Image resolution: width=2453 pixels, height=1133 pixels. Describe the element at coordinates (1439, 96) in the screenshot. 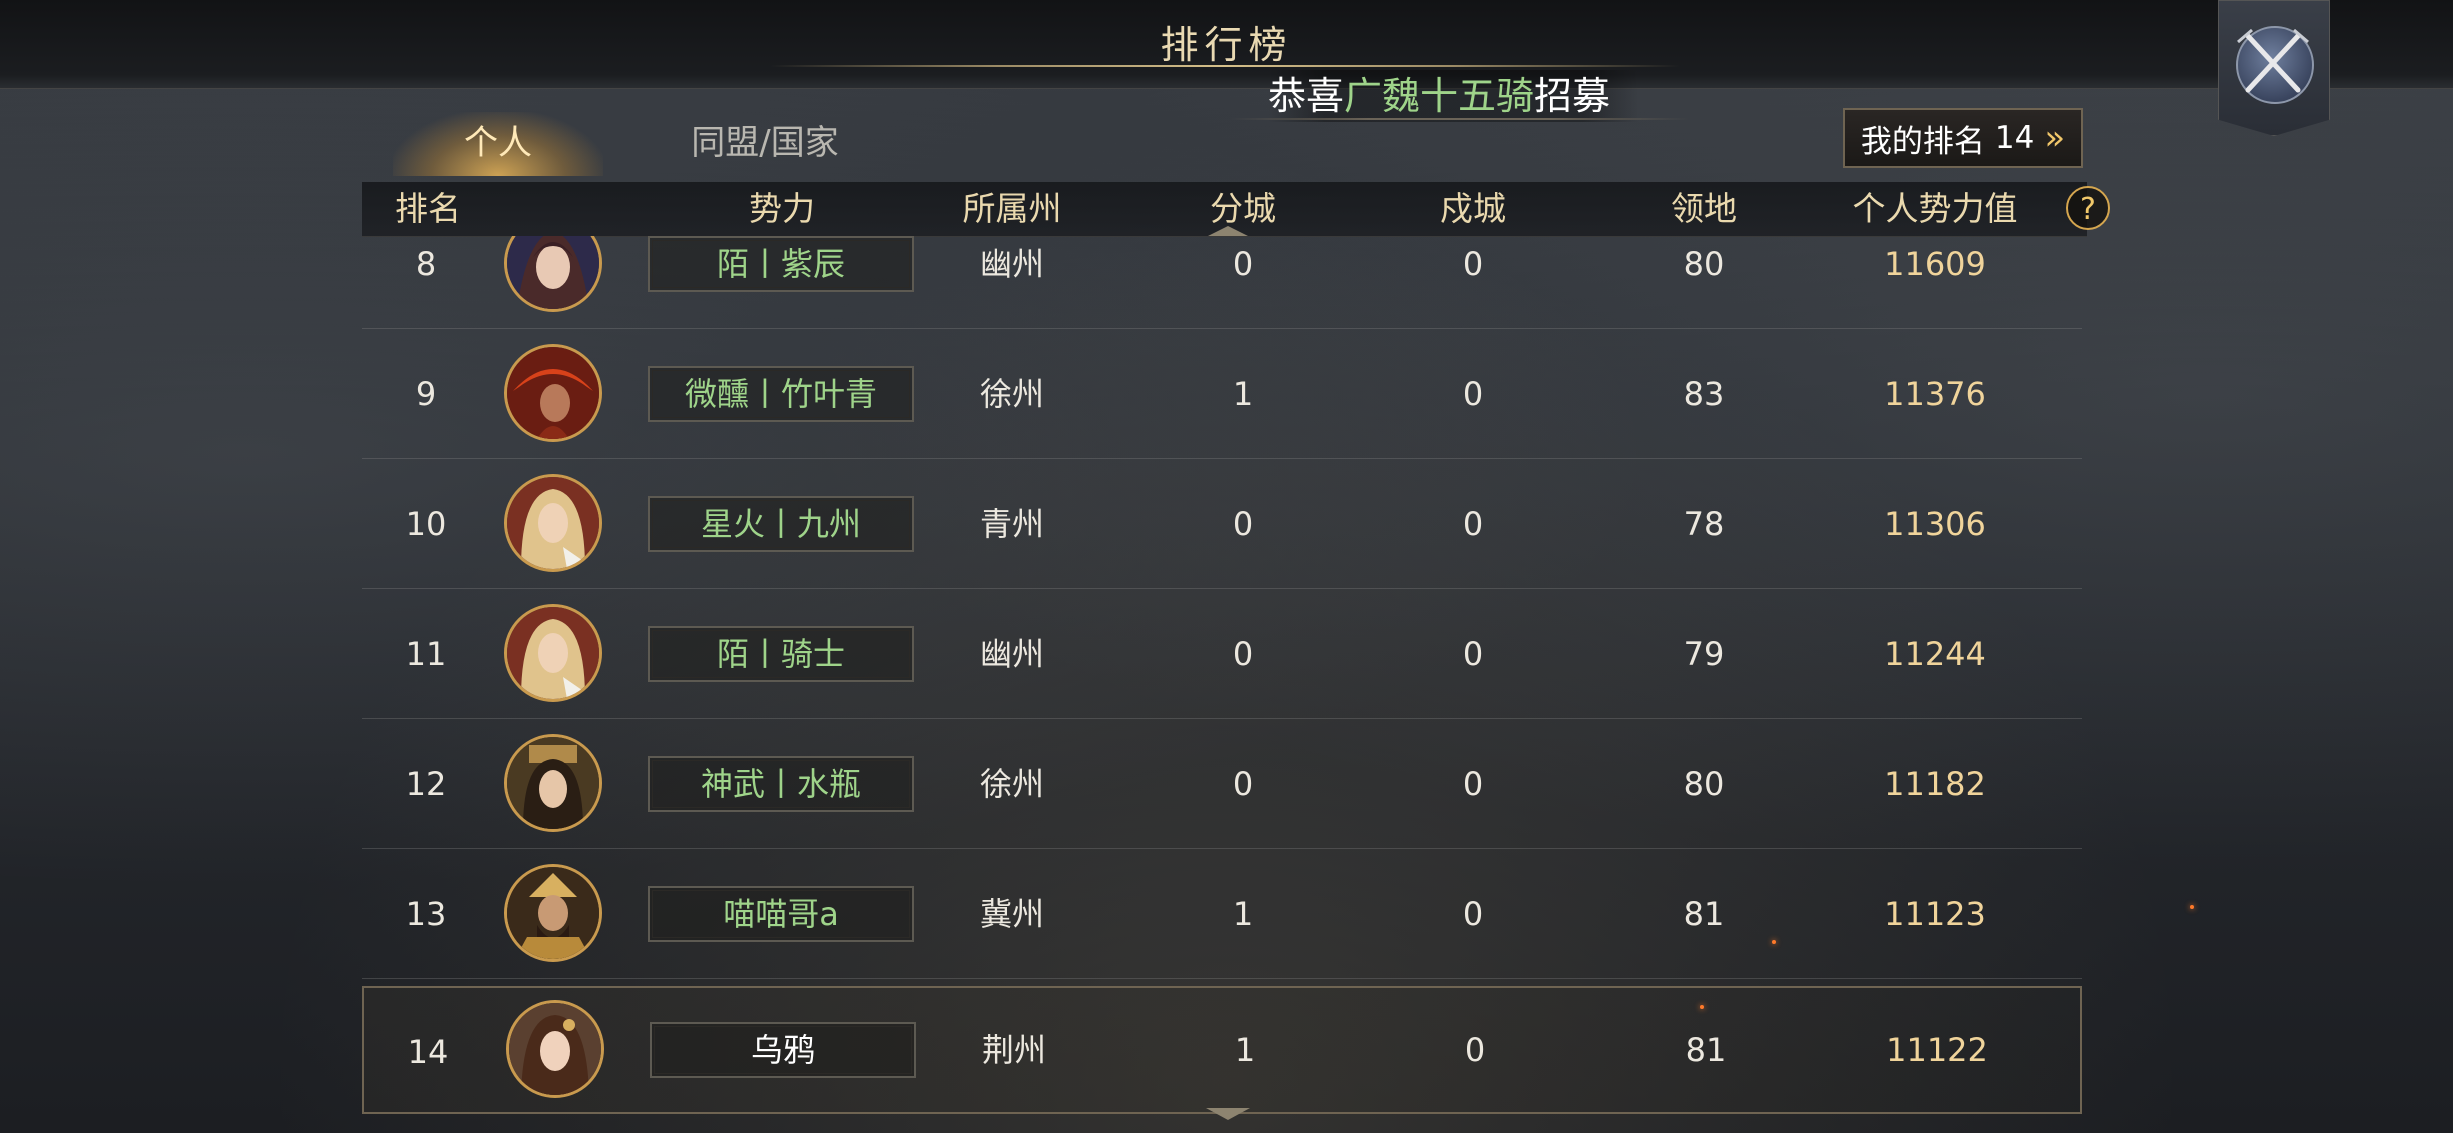

I see `ticker-highlight: 广魏十五骑` at that location.